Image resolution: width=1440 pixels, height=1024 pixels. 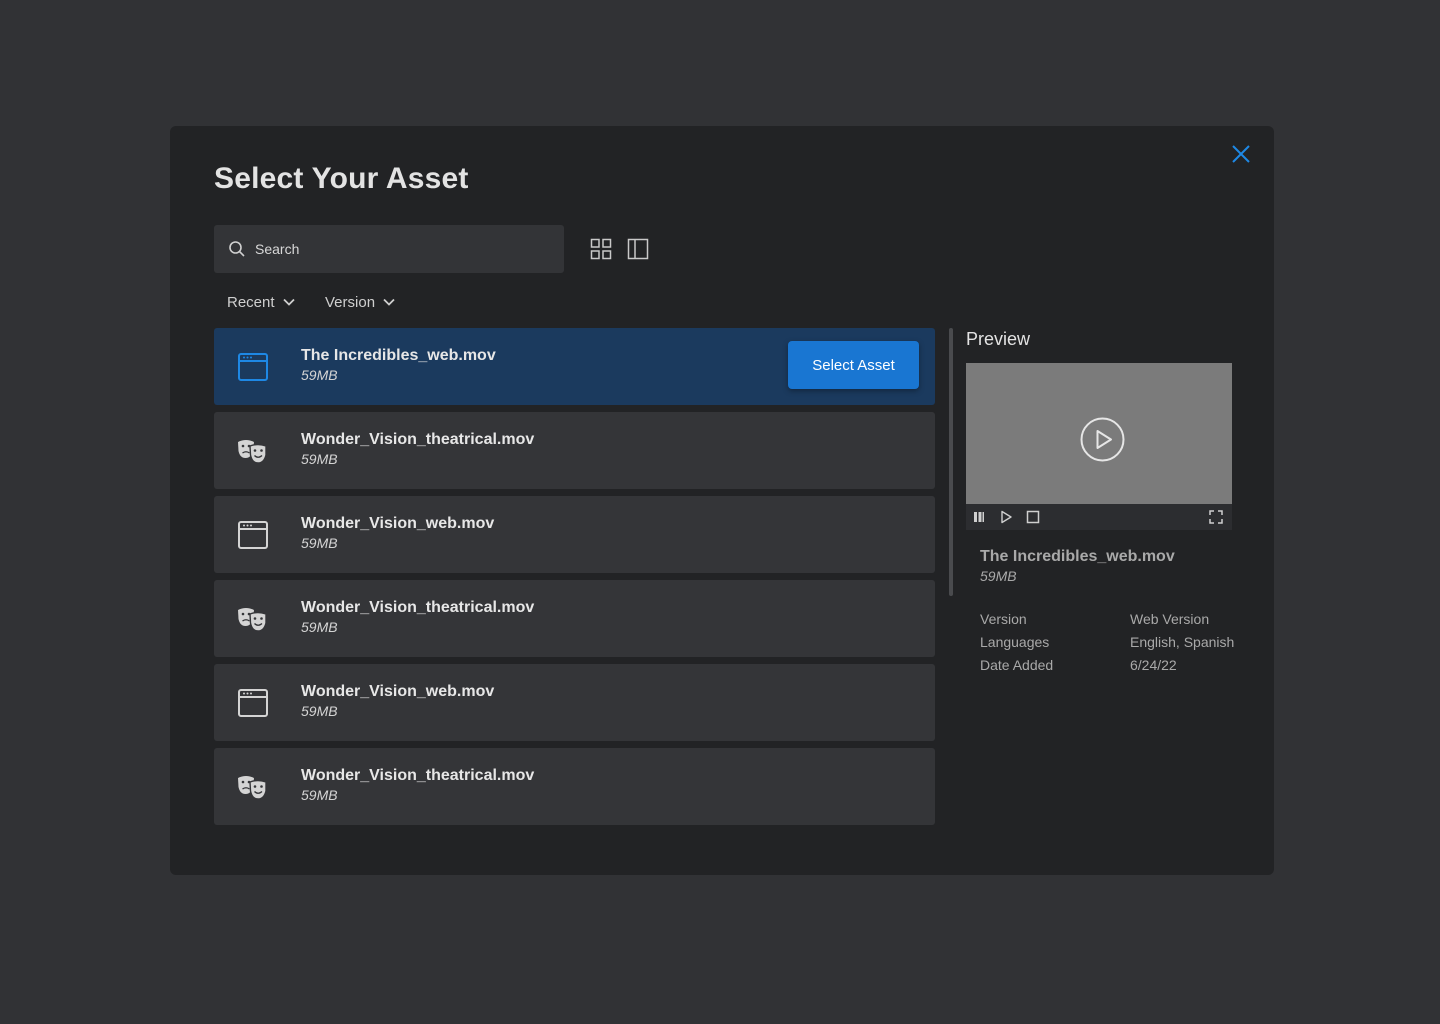 What do you see at coordinates (1077, 556) in the screenshot?
I see `preview-file-name: The Incredibles_web.mov` at bounding box center [1077, 556].